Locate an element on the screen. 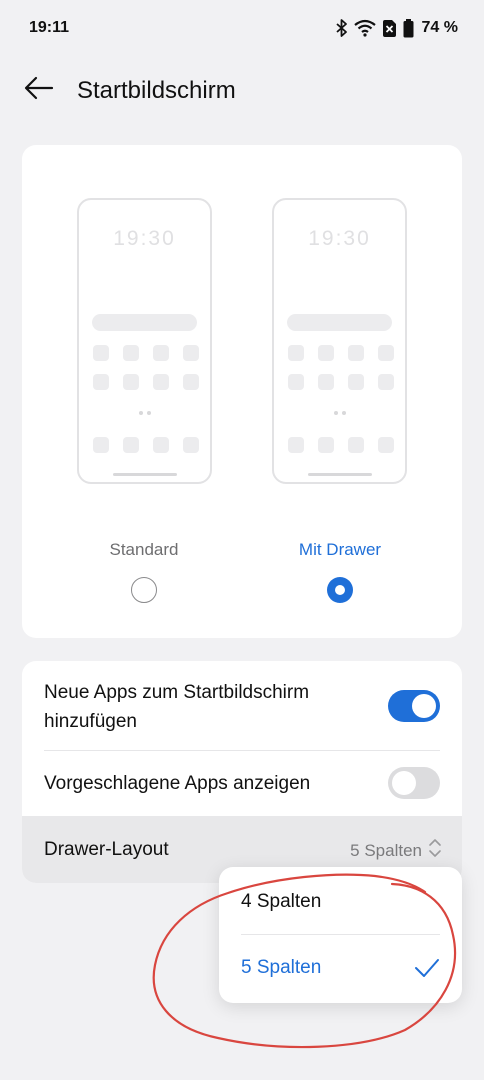 This screenshot has height=1080, width=484. battery-percent: 74 % is located at coordinates (439, 27).